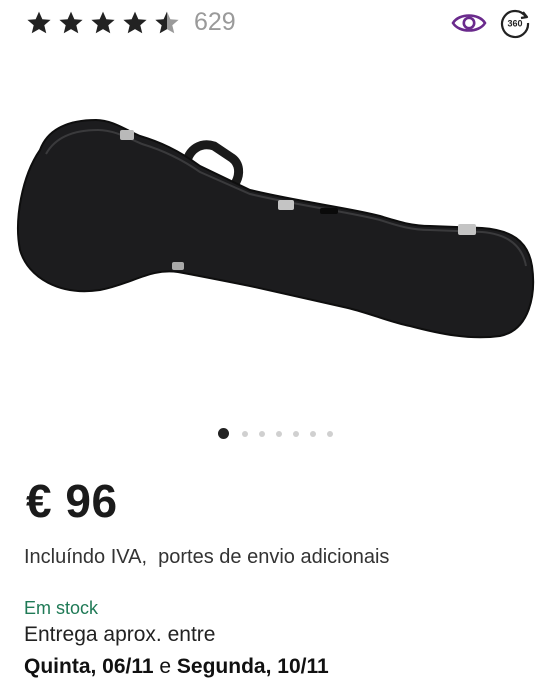 The width and height of the screenshot is (555, 700). What do you see at coordinates (223, 433) in the screenshot?
I see `pagination-dot-active` at bounding box center [223, 433].